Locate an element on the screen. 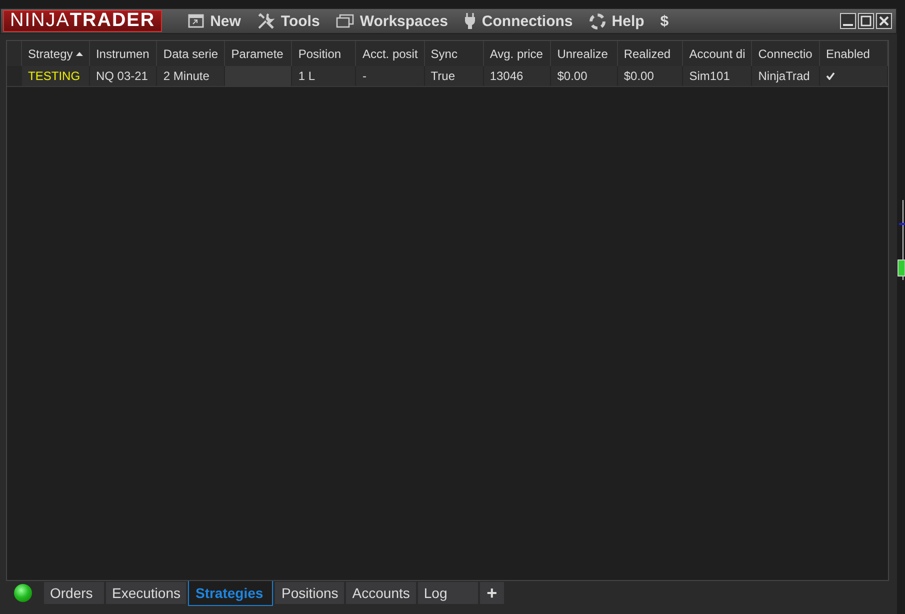  tab: Executions is located at coordinates (146, 593).